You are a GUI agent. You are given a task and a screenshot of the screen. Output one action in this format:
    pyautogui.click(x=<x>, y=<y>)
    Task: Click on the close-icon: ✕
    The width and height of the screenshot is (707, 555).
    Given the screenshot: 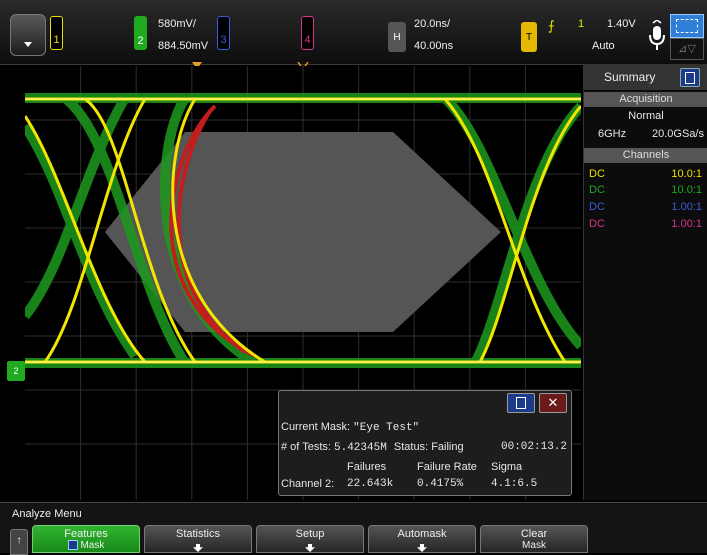 What is the action you would take?
    pyautogui.click(x=553, y=402)
    